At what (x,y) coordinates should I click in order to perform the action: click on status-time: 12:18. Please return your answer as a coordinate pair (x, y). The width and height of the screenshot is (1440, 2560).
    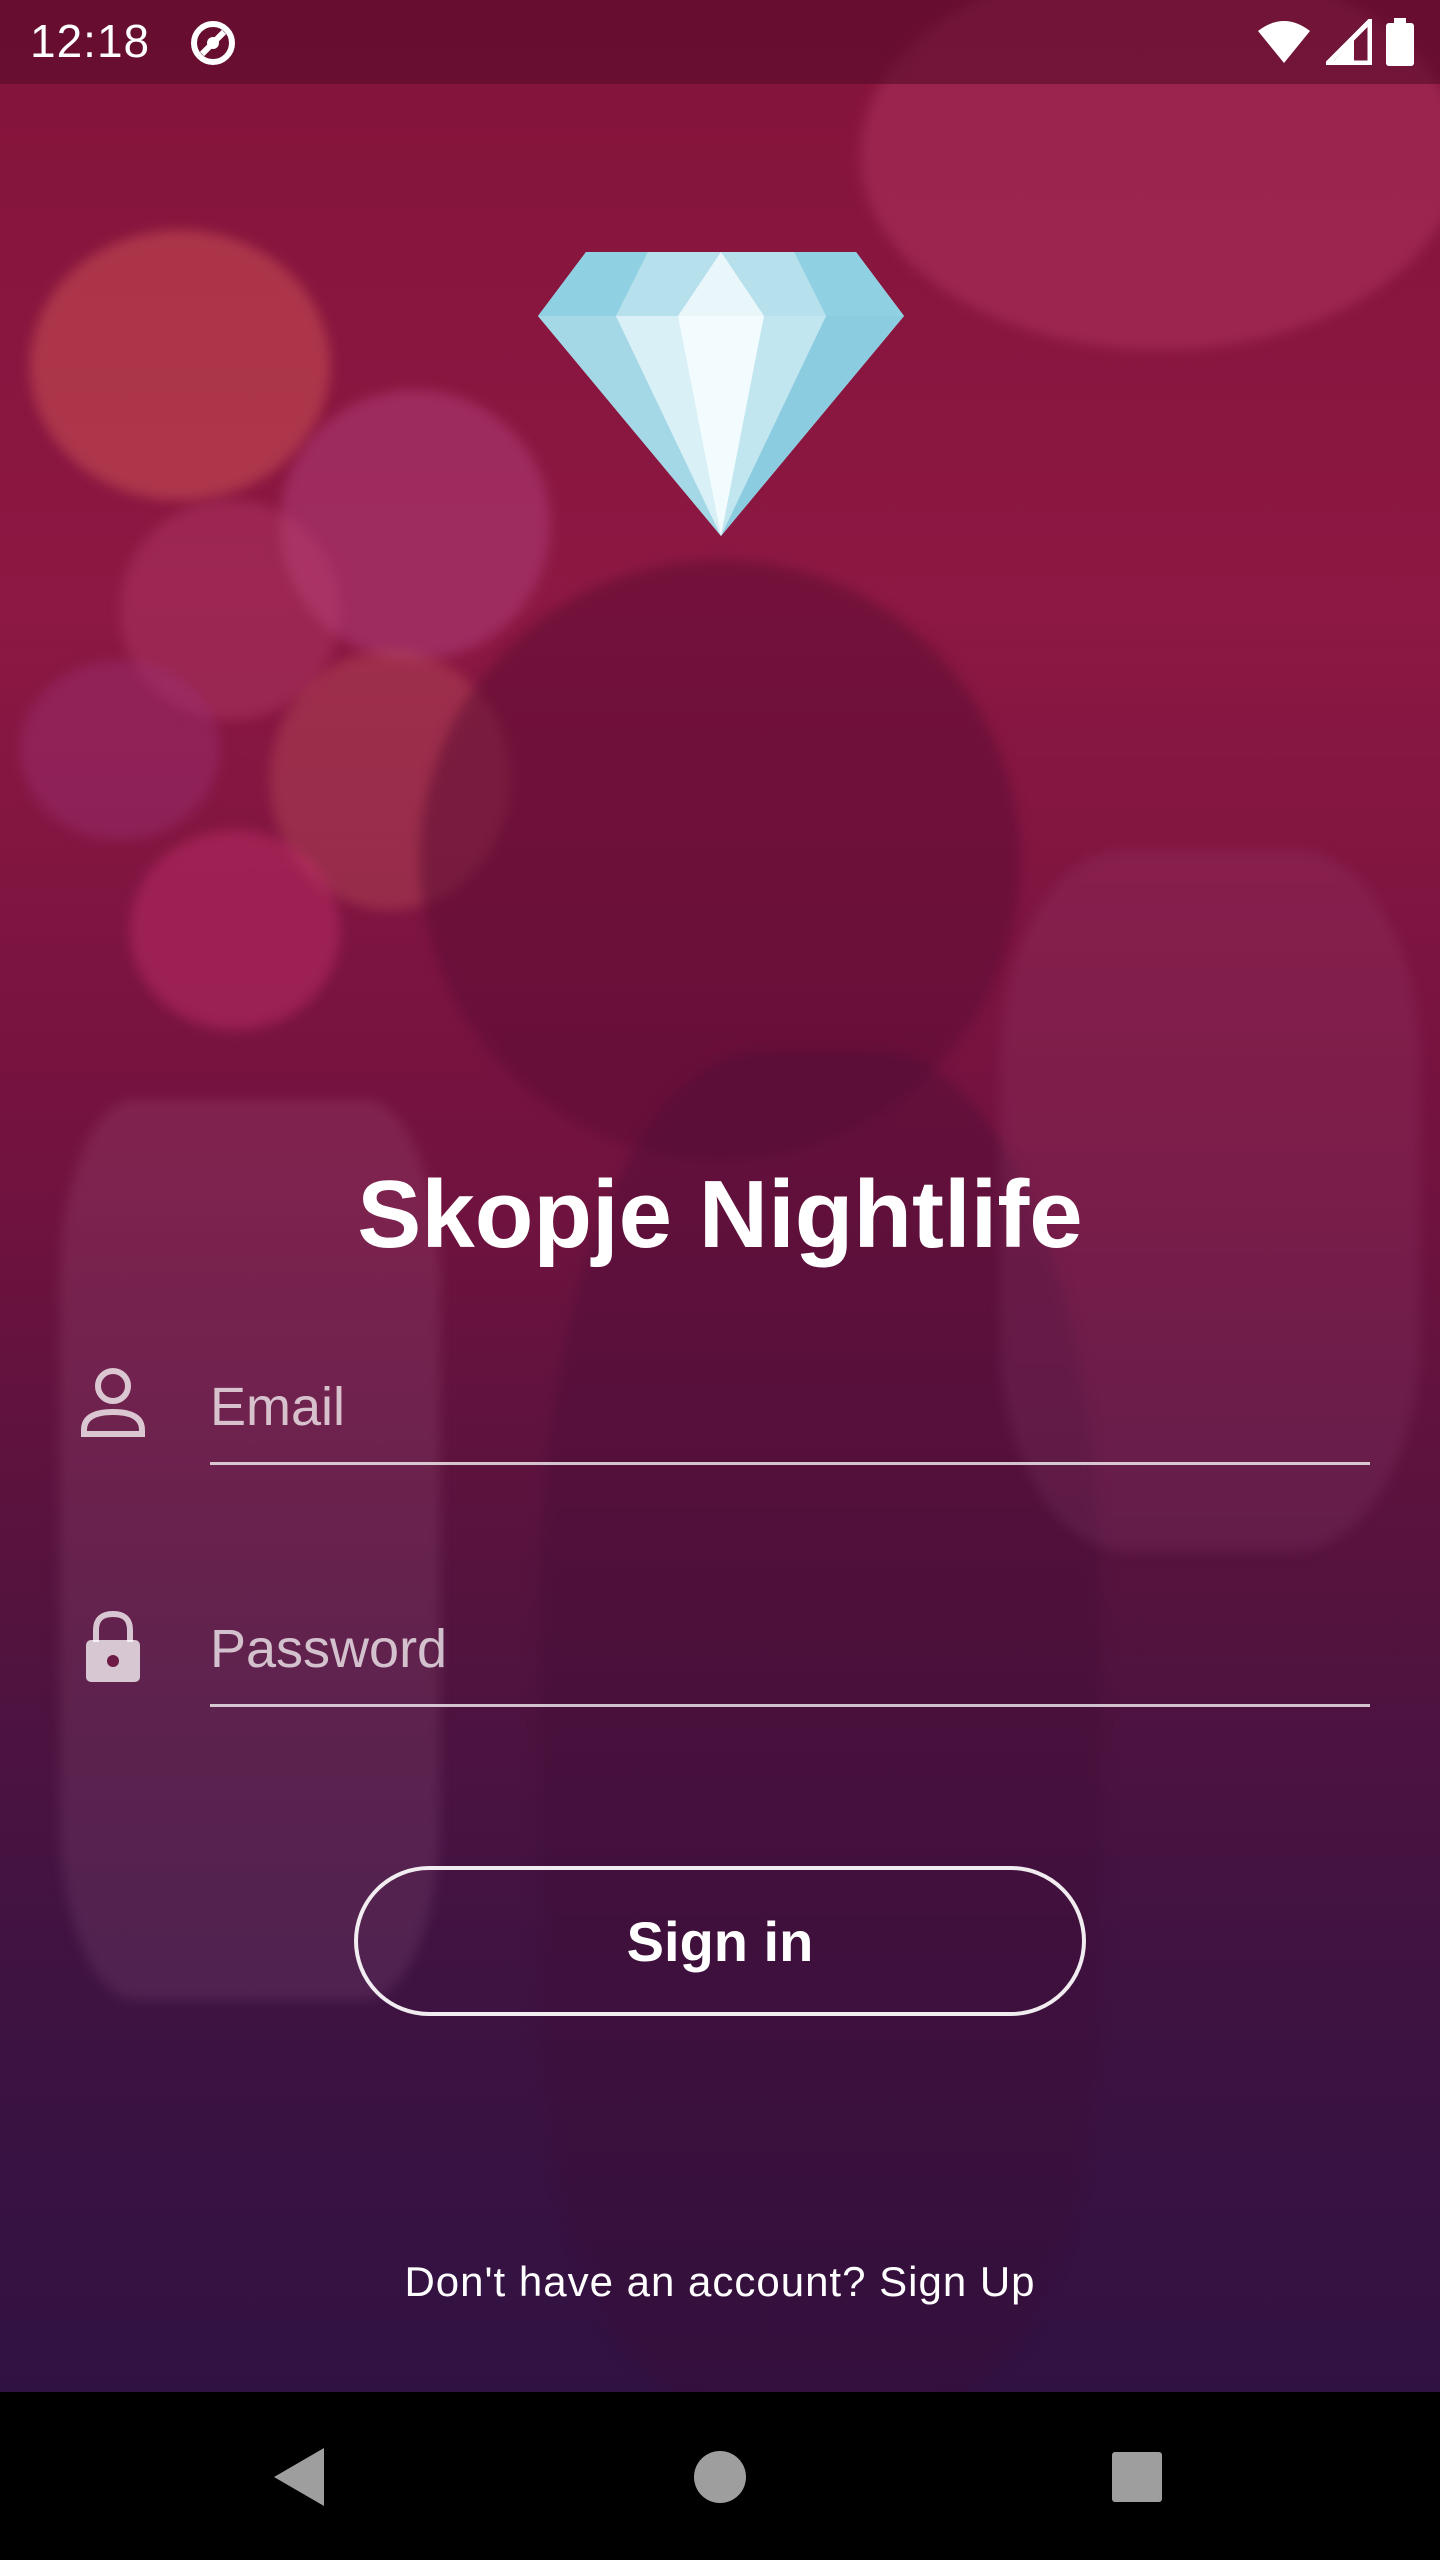
    Looking at the image, I should click on (90, 41).